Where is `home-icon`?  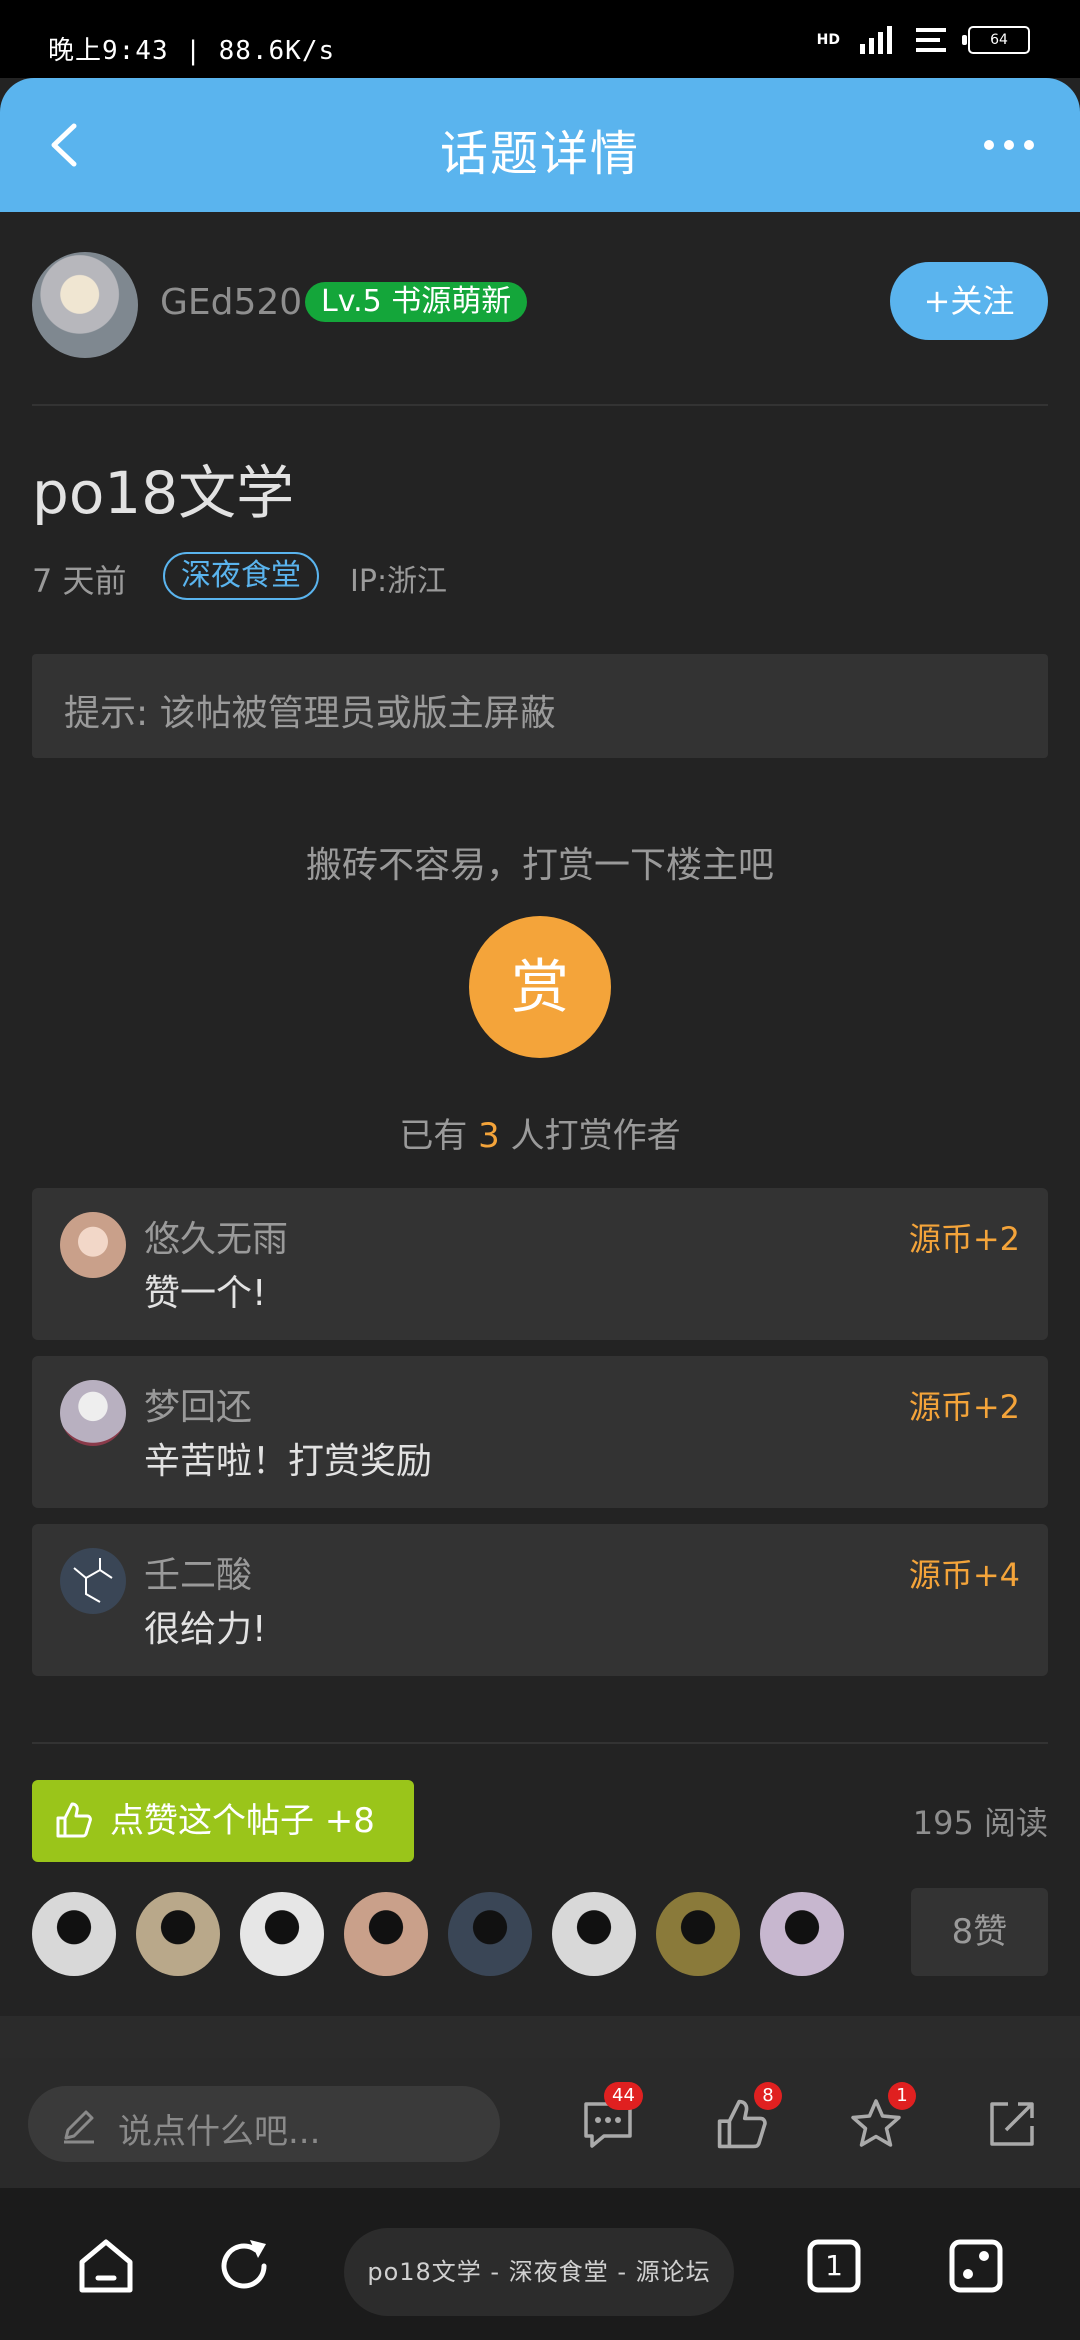
home-icon is located at coordinates (106, 2266).